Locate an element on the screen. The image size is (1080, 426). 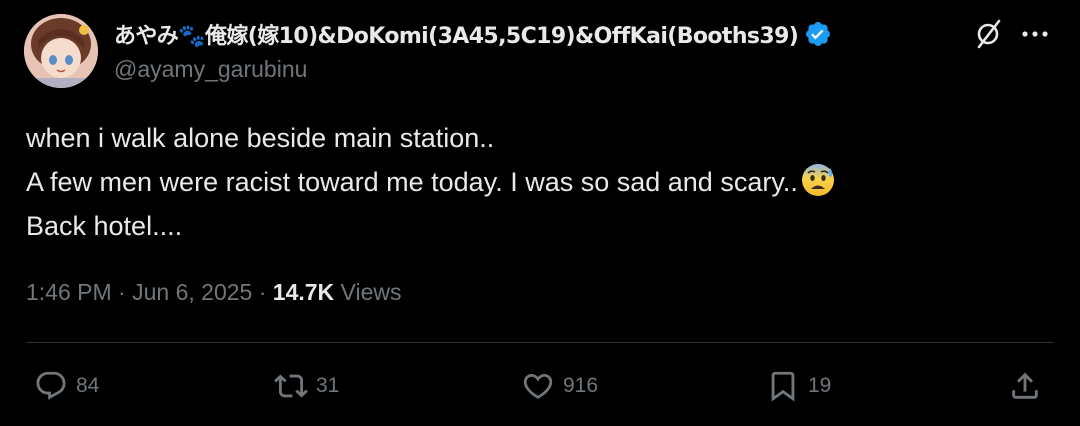
verified-icon is located at coordinates (818, 34).